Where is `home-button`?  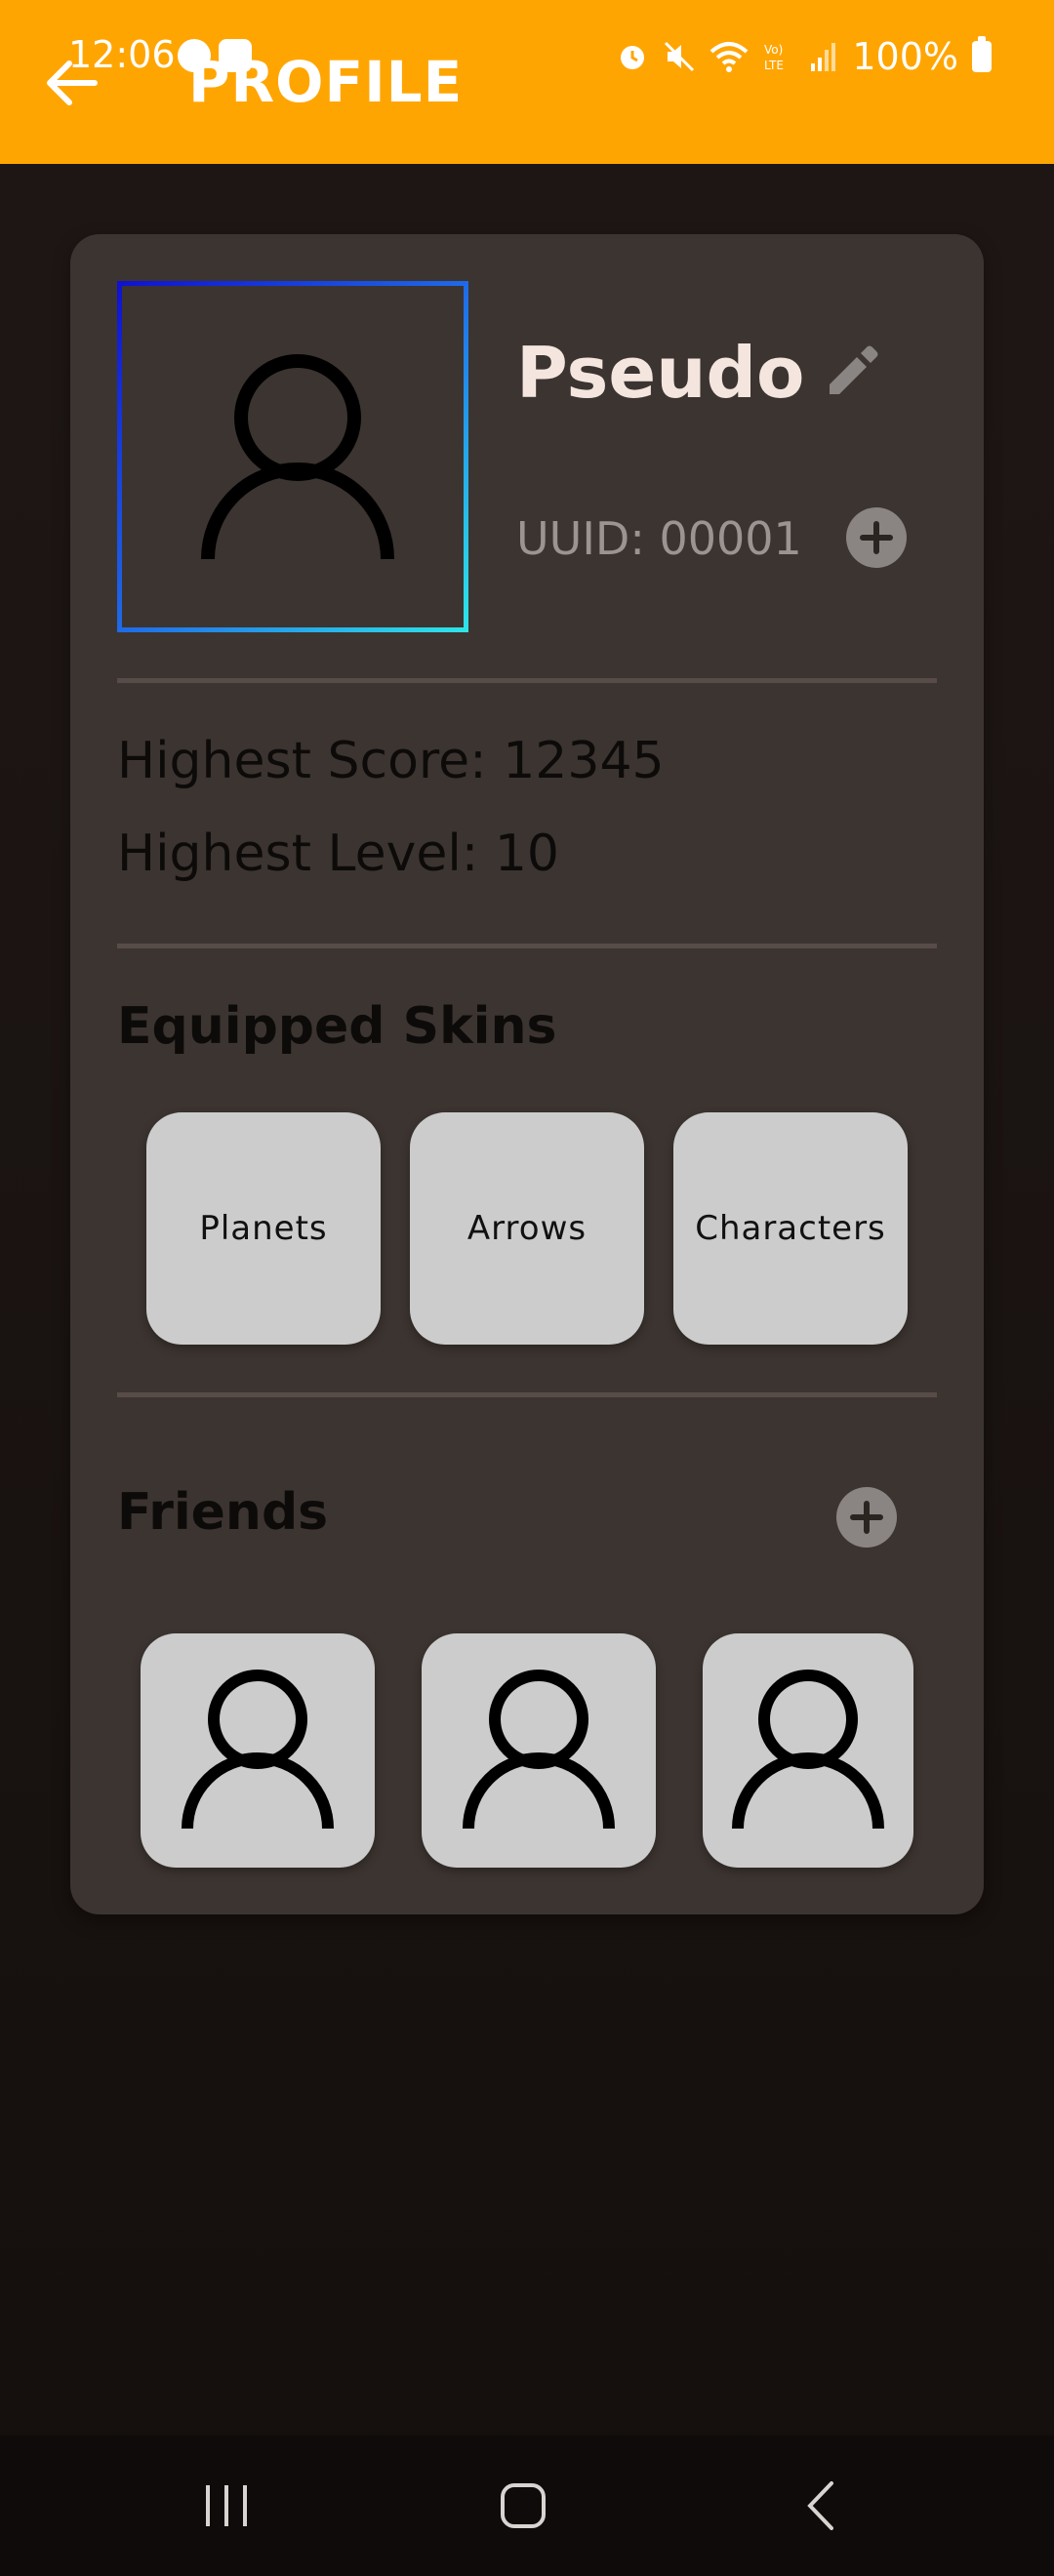 home-button is located at coordinates (523, 2506).